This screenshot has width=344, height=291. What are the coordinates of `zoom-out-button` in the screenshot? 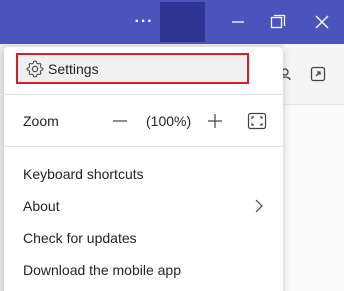 It's located at (120, 121).